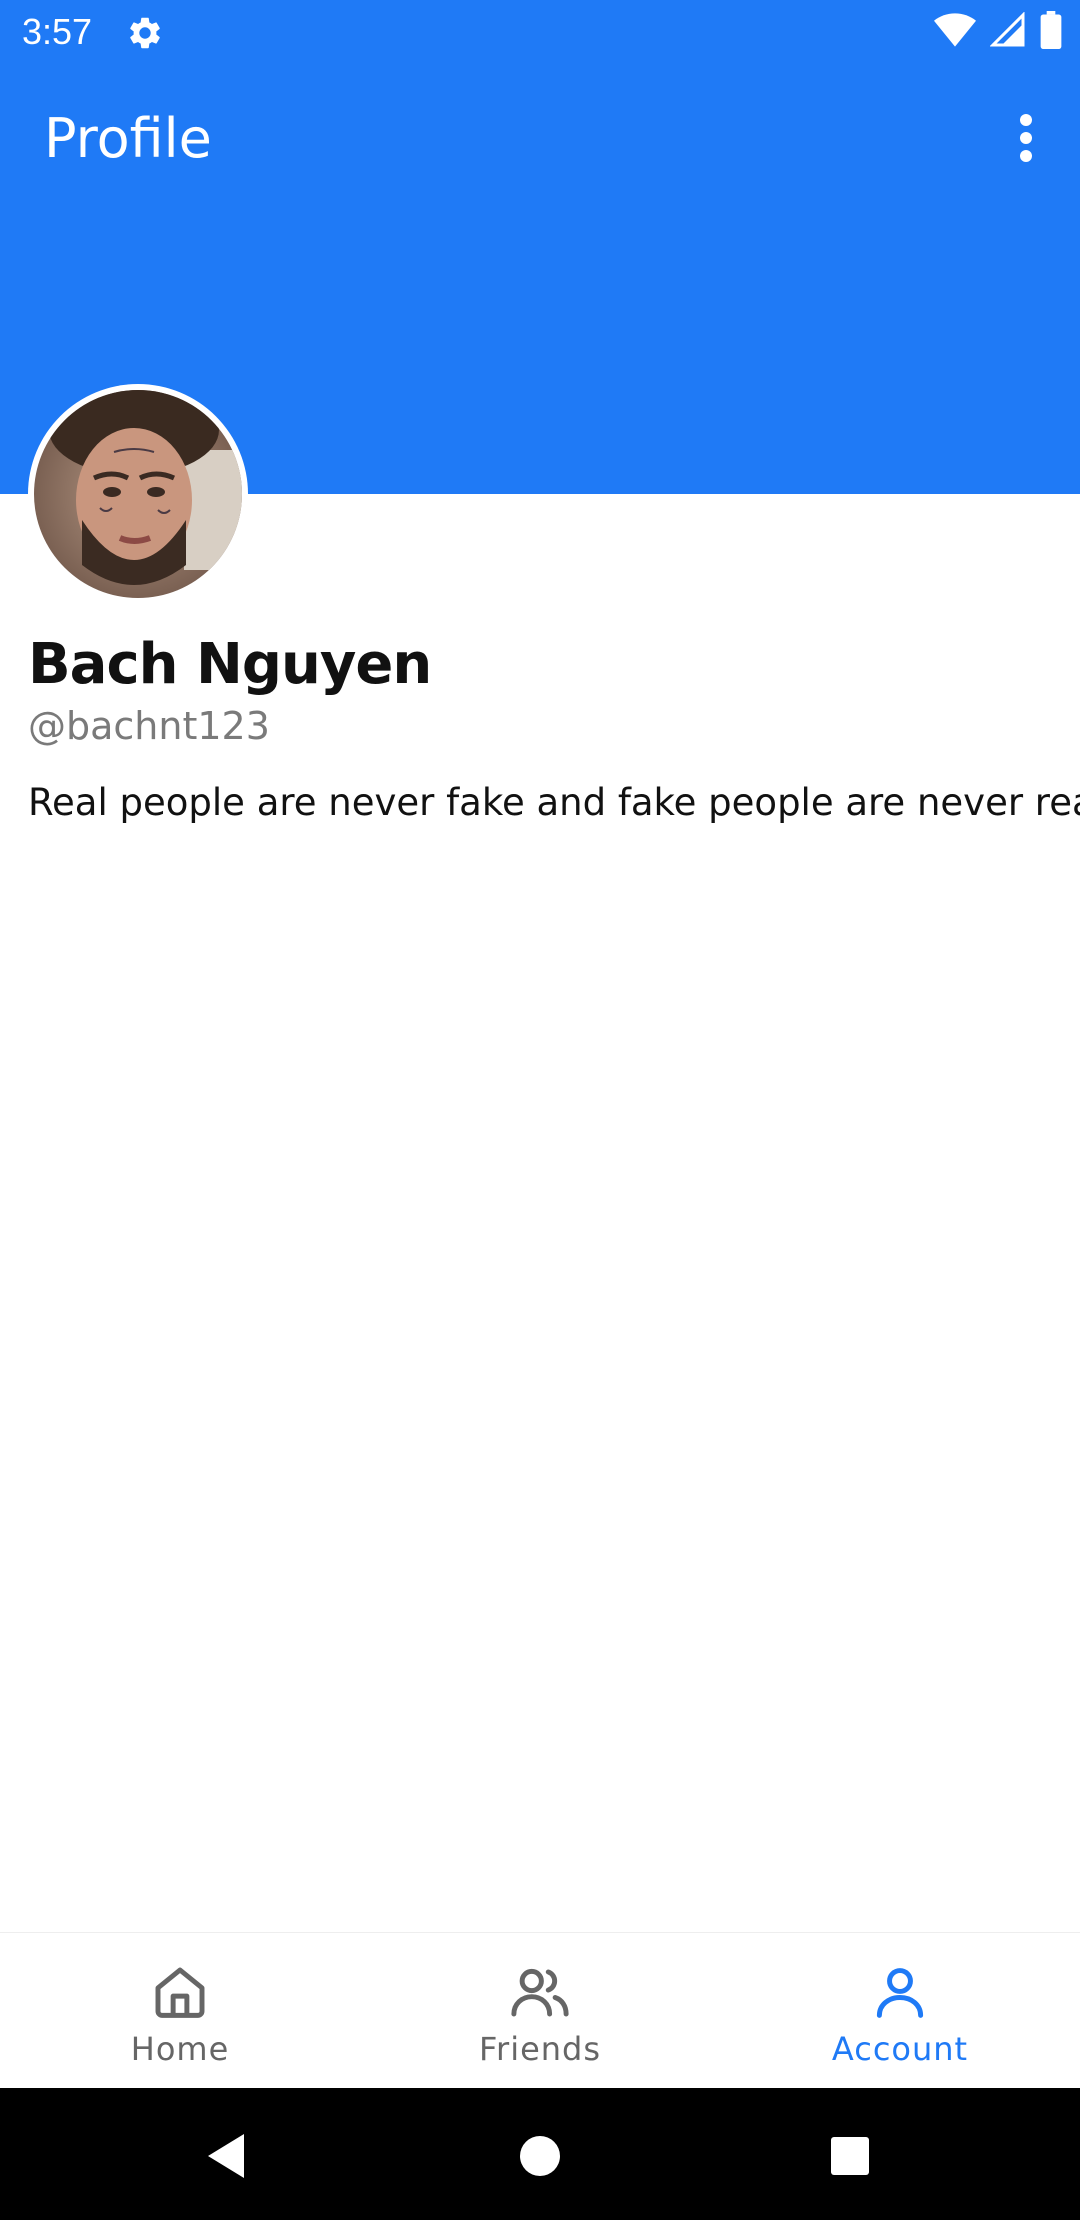  I want to click on back-button, so click(226, 2156).